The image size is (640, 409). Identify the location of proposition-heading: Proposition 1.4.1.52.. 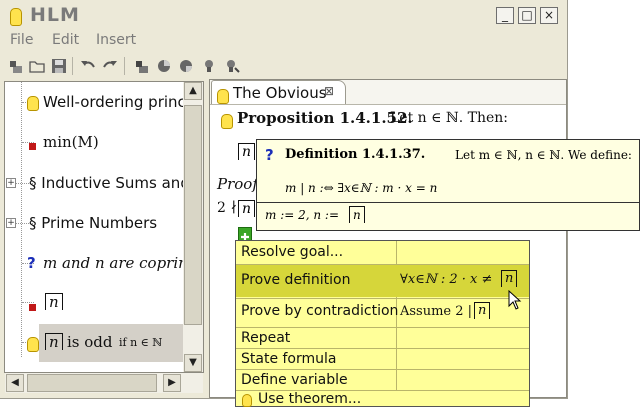
(325, 118).